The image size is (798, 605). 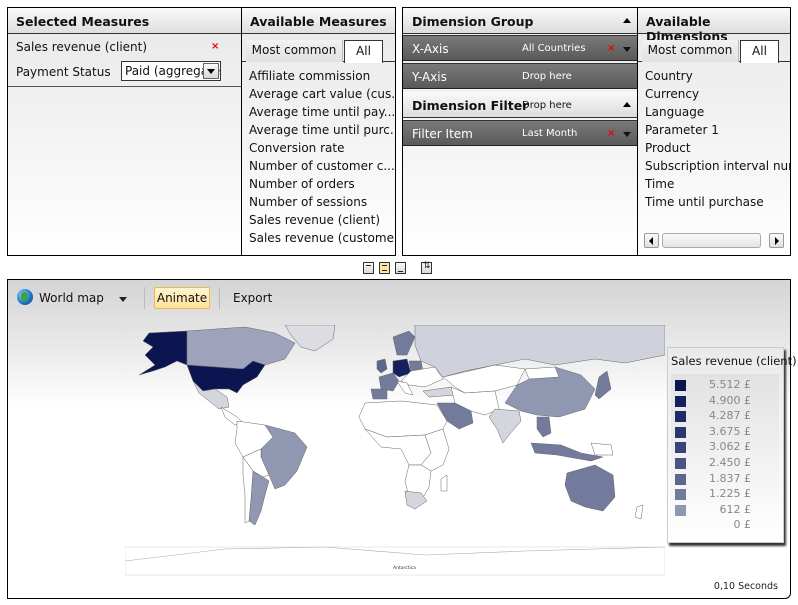 I want to click on map-region-united-kingdom, so click(x=382, y=366).